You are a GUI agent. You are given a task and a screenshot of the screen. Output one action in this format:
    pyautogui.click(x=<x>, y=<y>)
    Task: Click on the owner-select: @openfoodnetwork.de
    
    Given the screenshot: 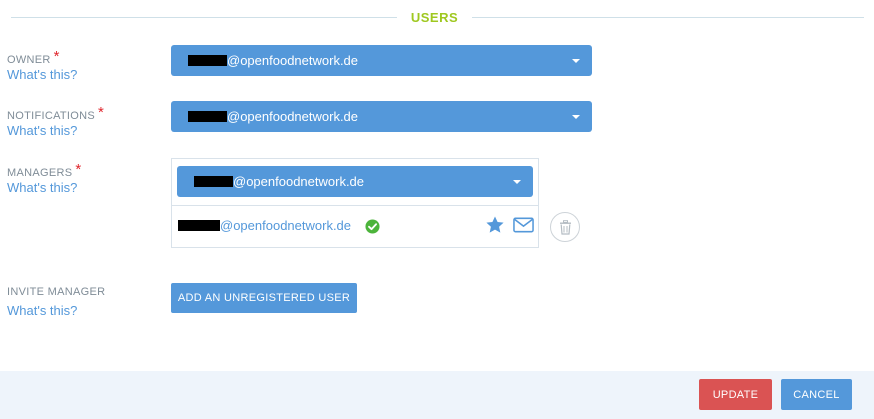 What is the action you would take?
    pyautogui.click(x=381, y=60)
    